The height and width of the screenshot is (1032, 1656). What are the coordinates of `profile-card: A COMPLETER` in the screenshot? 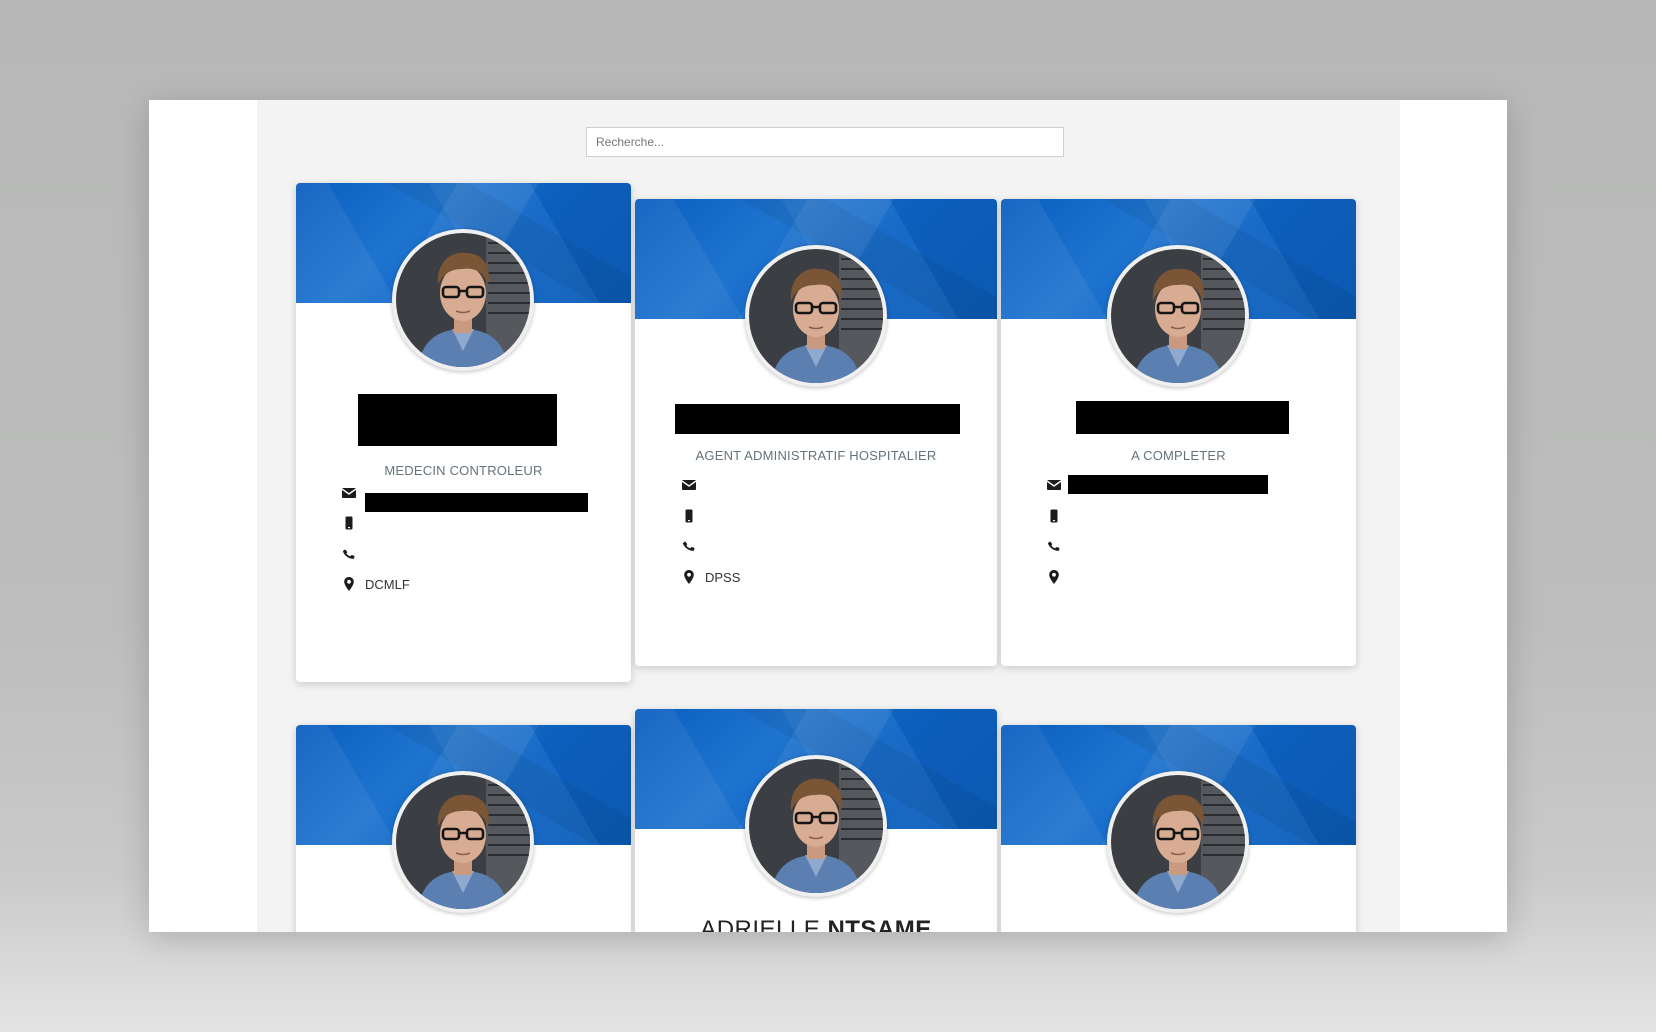 It's located at (1178, 432).